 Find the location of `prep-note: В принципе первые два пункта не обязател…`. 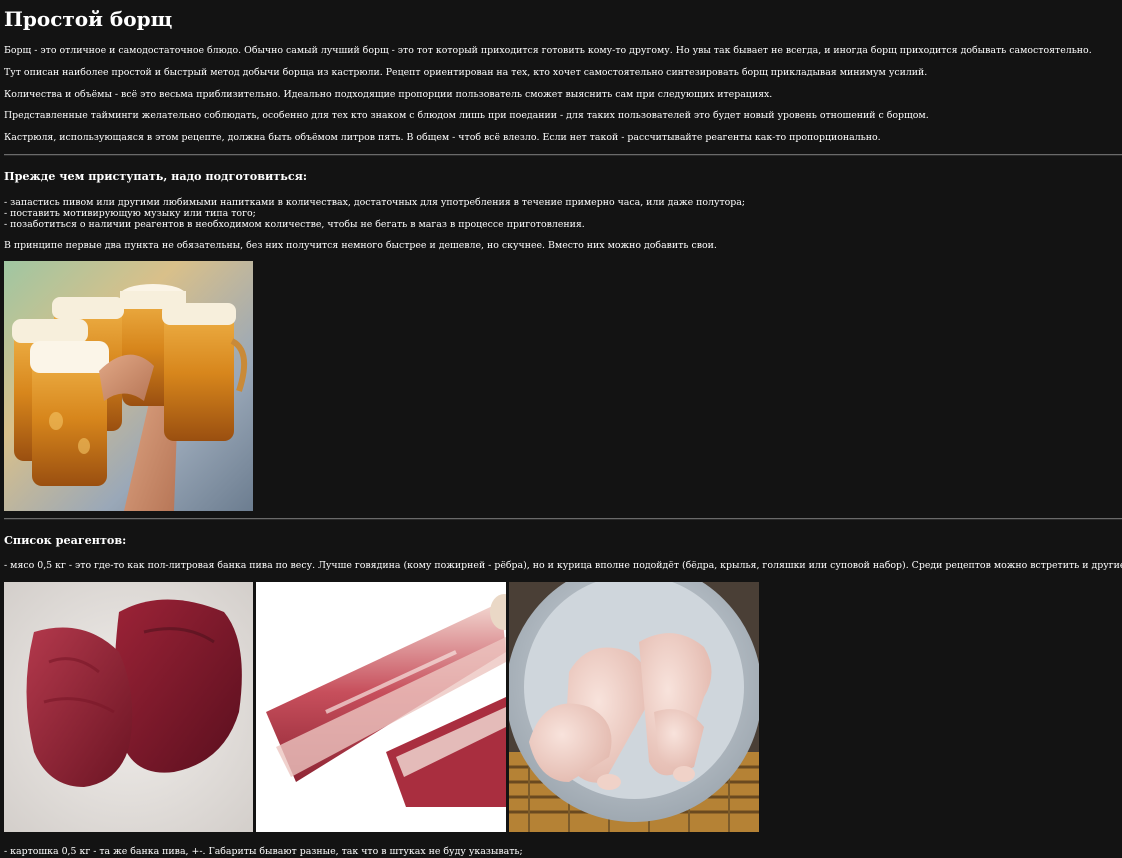

prep-note: В принципе первые два пункта не обязател… is located at coordinates (360, 245).